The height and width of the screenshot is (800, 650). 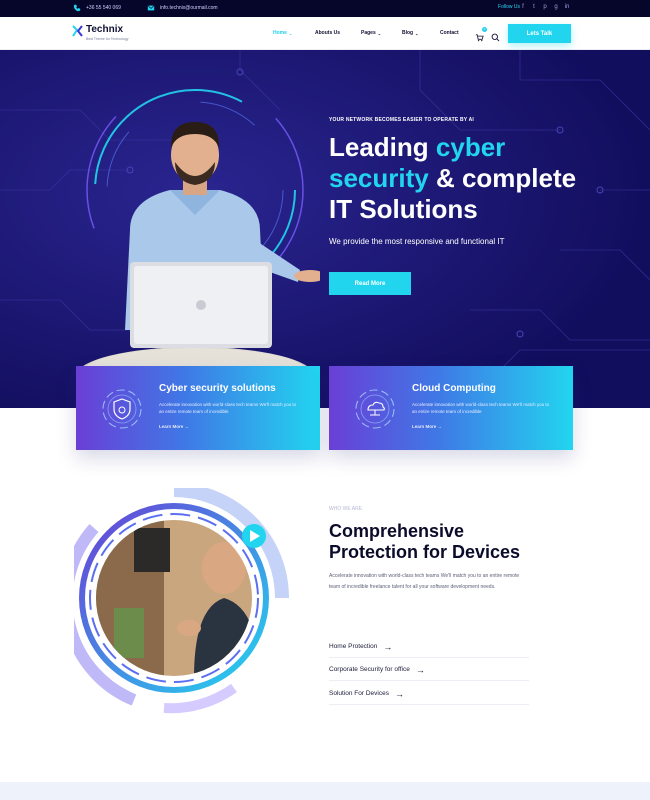 I want to click on github-icon: g, so click(x=556, y=7).